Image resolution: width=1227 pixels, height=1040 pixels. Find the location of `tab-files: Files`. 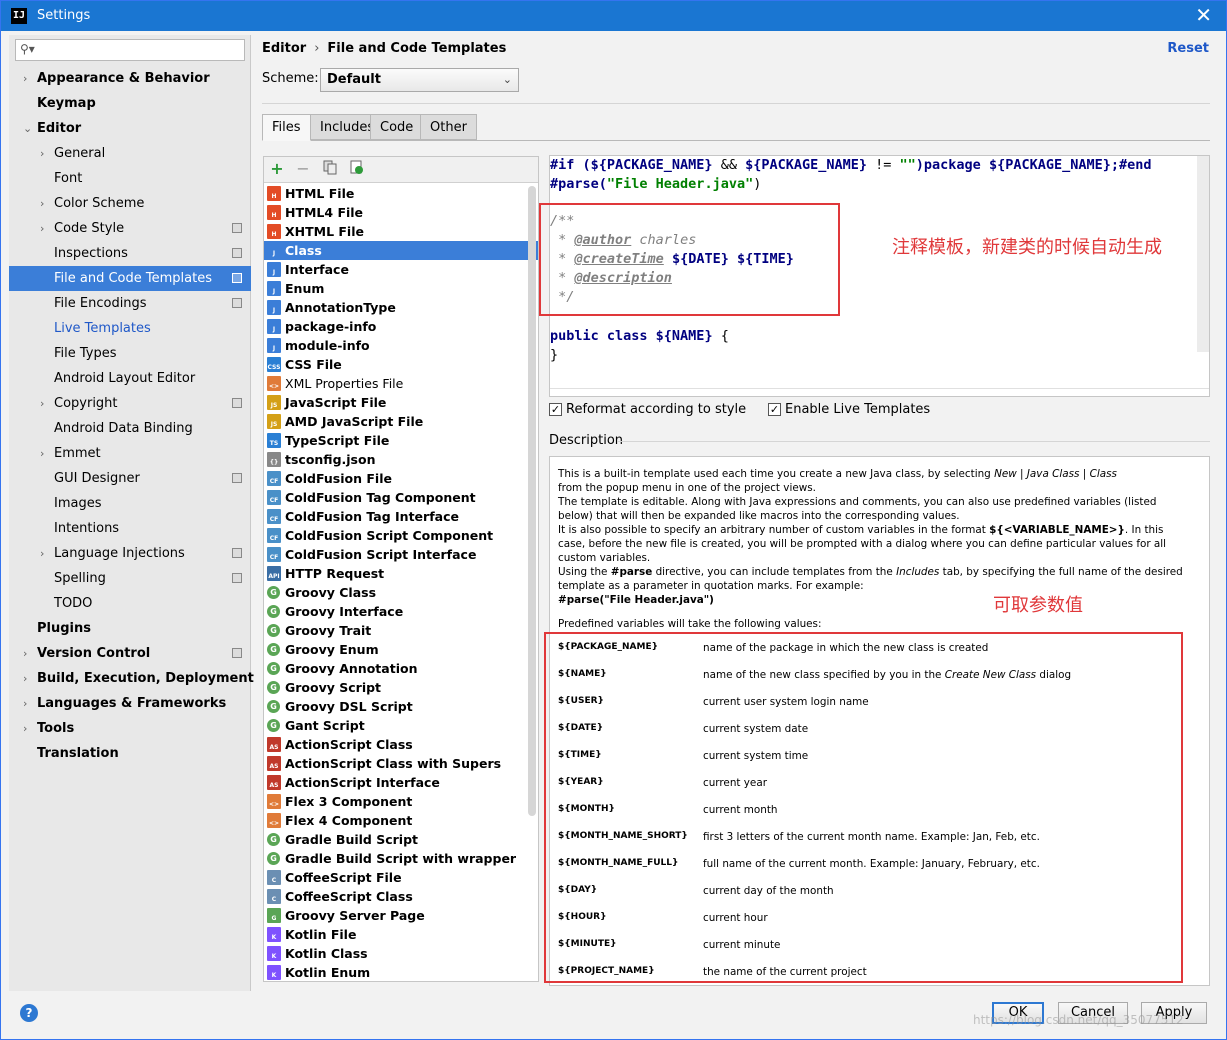

tab-files: Files is located at coordinates (286, 127).